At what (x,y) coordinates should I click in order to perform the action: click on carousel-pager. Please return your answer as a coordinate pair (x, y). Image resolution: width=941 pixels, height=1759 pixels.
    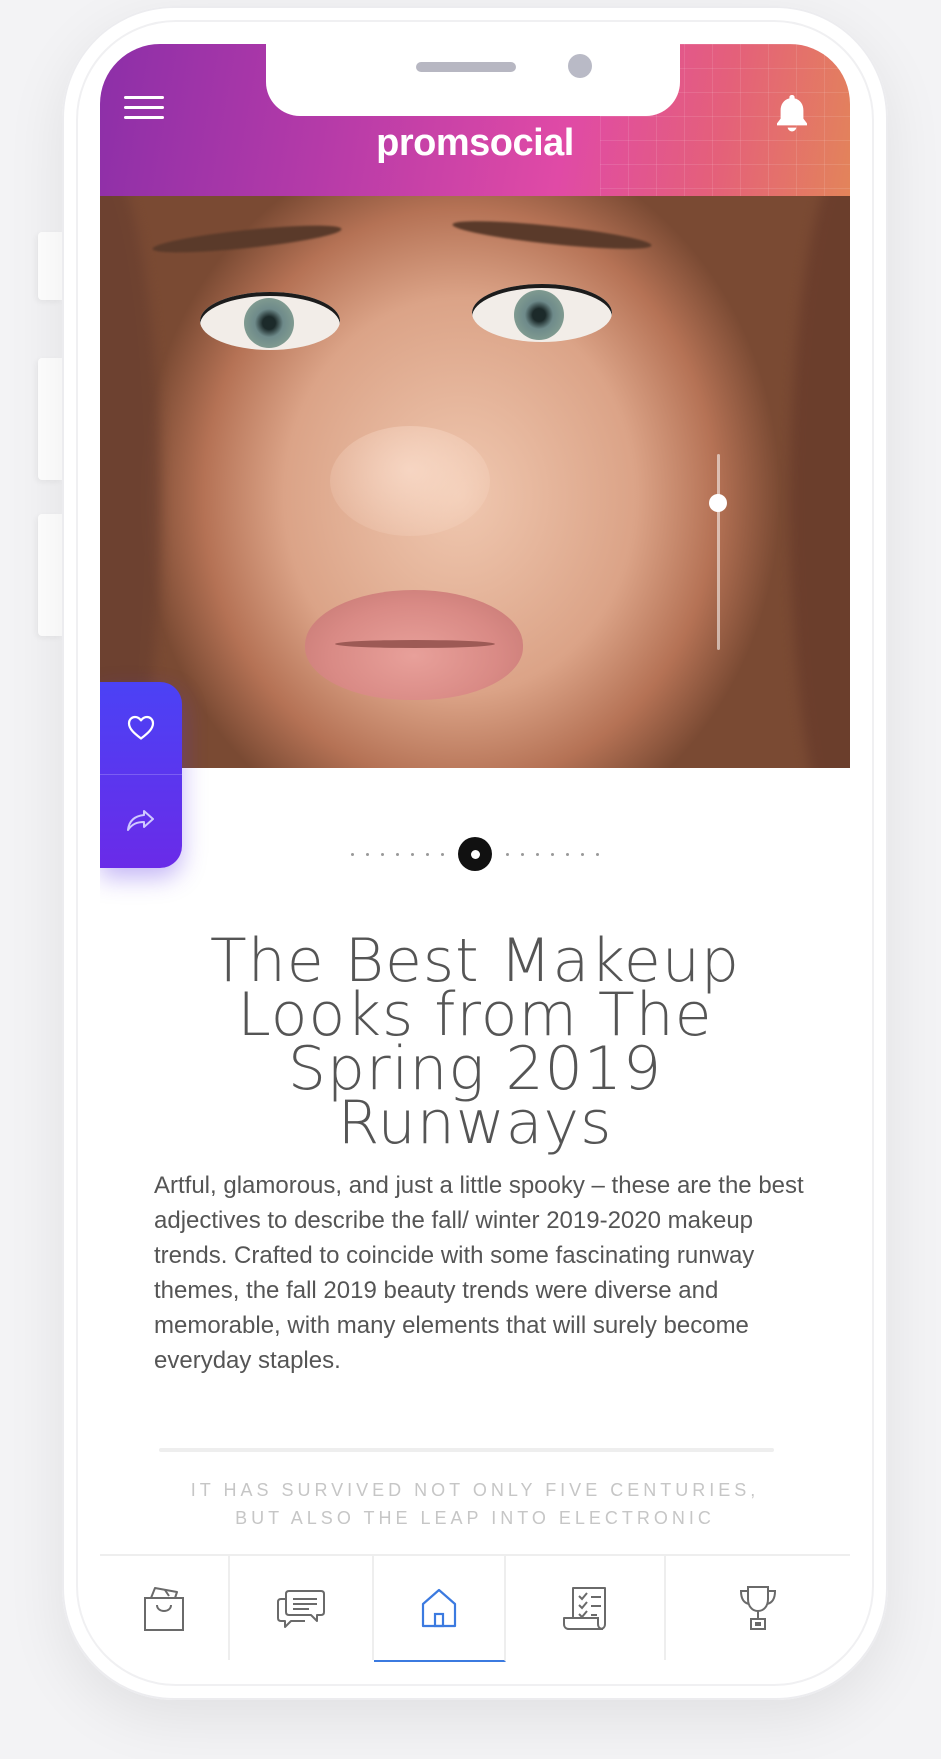
    Looking at the image, I should click on (475, 854).